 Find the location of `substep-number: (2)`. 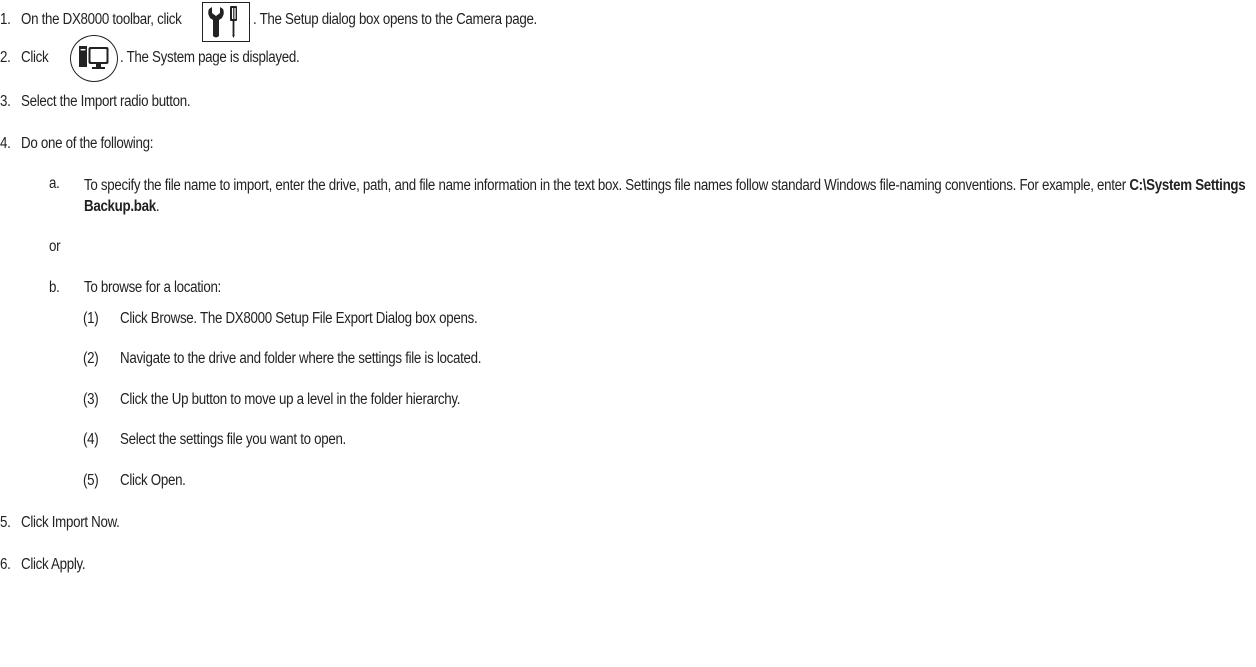

substep-number: (2) is located at coordinates (91, 358).